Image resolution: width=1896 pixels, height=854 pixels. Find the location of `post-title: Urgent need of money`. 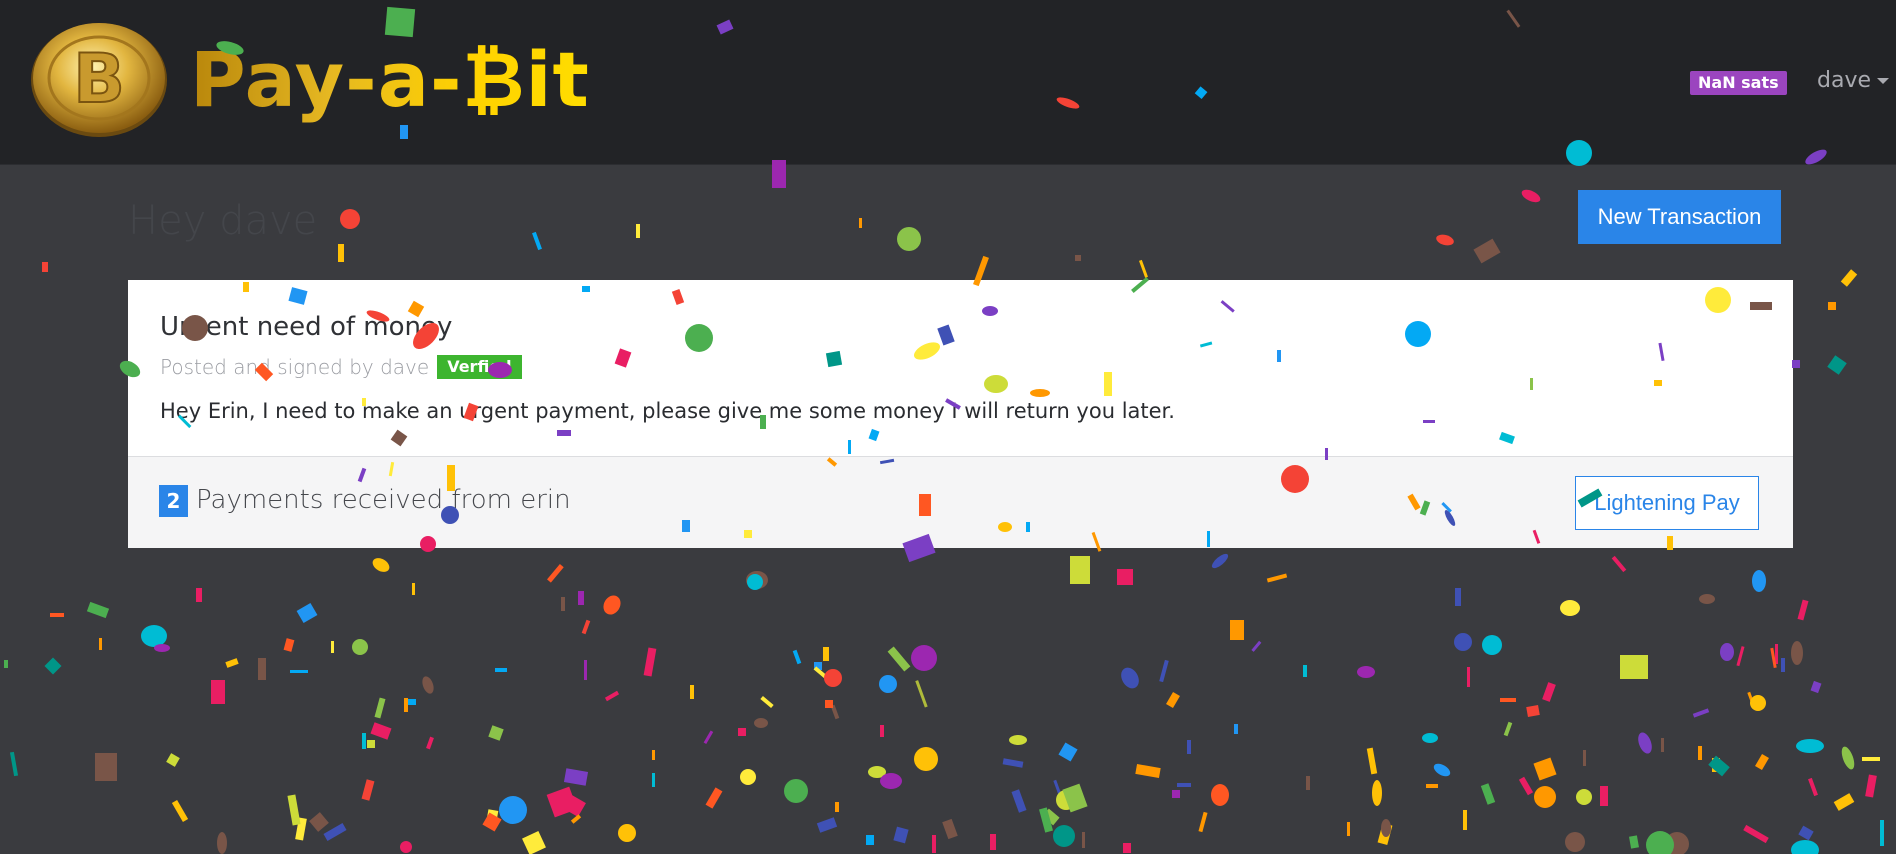

post-title: Urgent need of money is located at coordinates (306, 327).